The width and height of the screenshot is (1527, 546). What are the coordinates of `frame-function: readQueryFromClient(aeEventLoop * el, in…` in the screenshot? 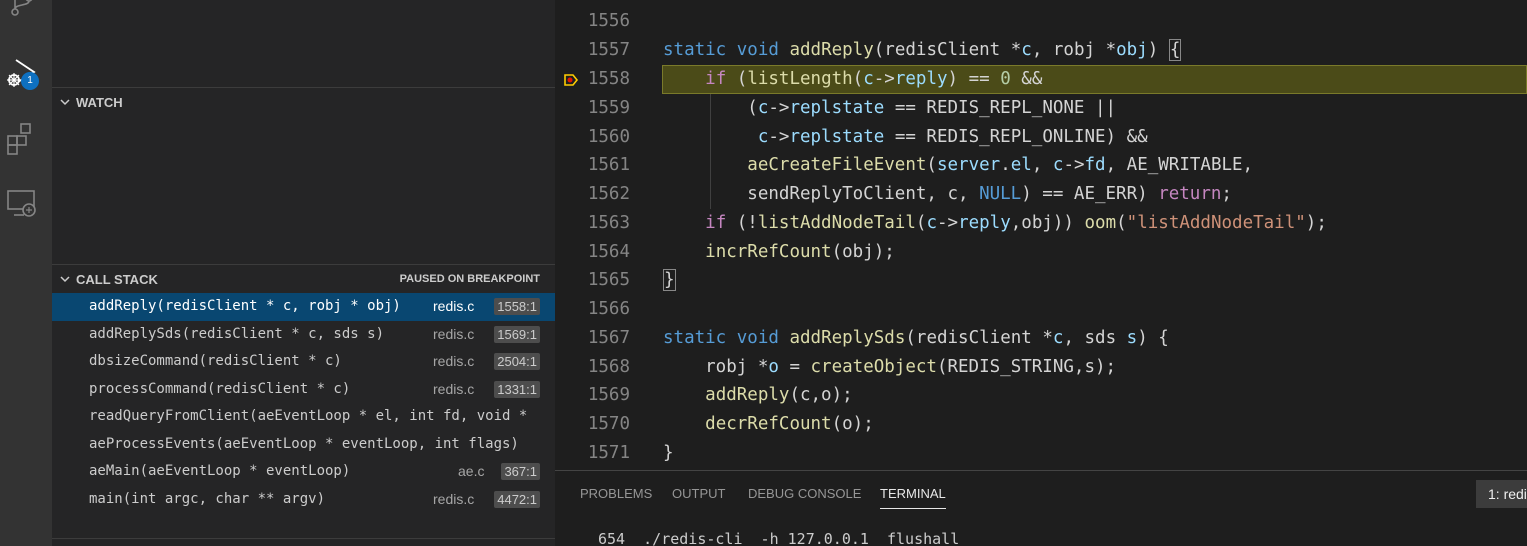 It's located at (308, 416).